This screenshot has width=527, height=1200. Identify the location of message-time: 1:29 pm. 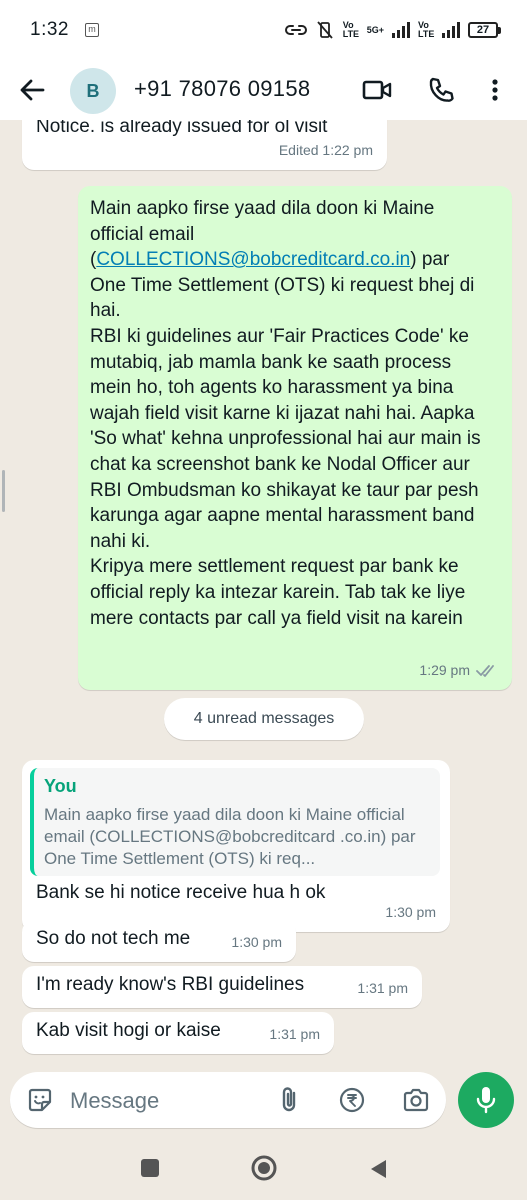
(444, 670).